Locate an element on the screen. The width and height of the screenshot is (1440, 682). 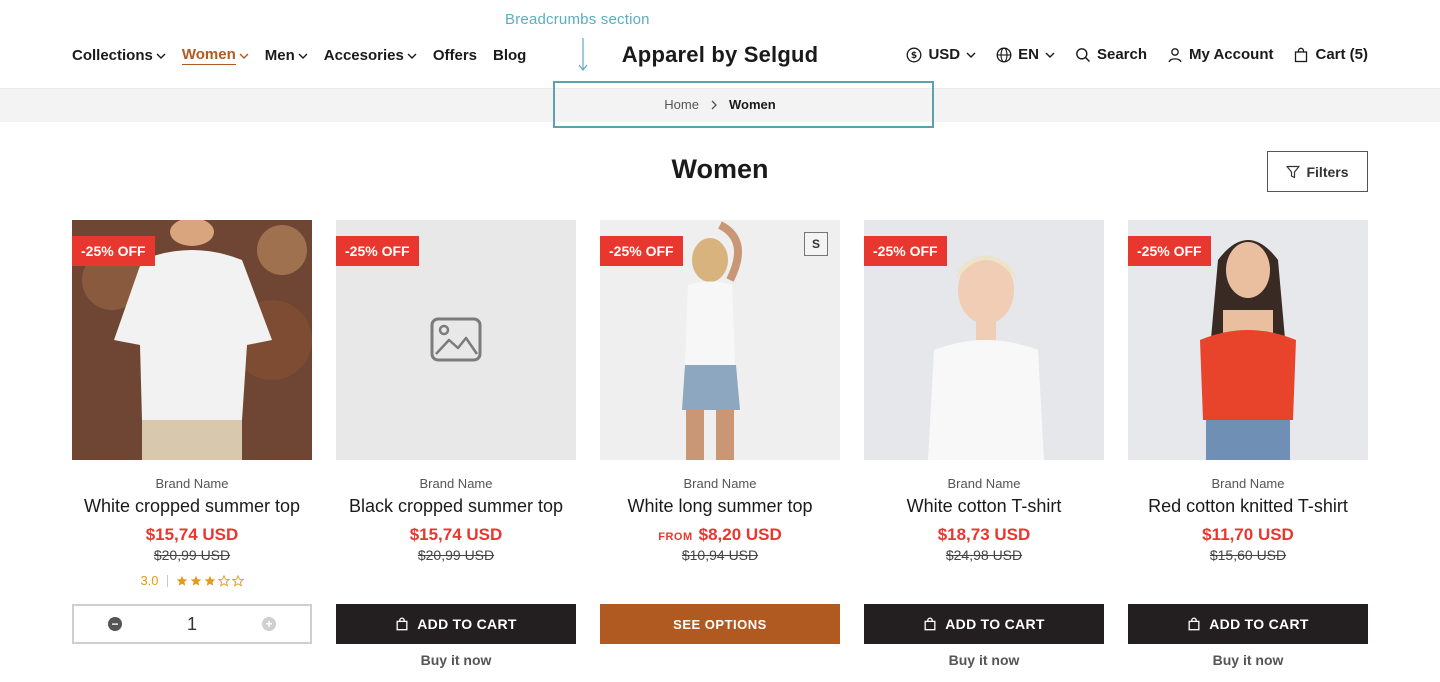
nav-blog: Blog is located at coordinates (509, 55).